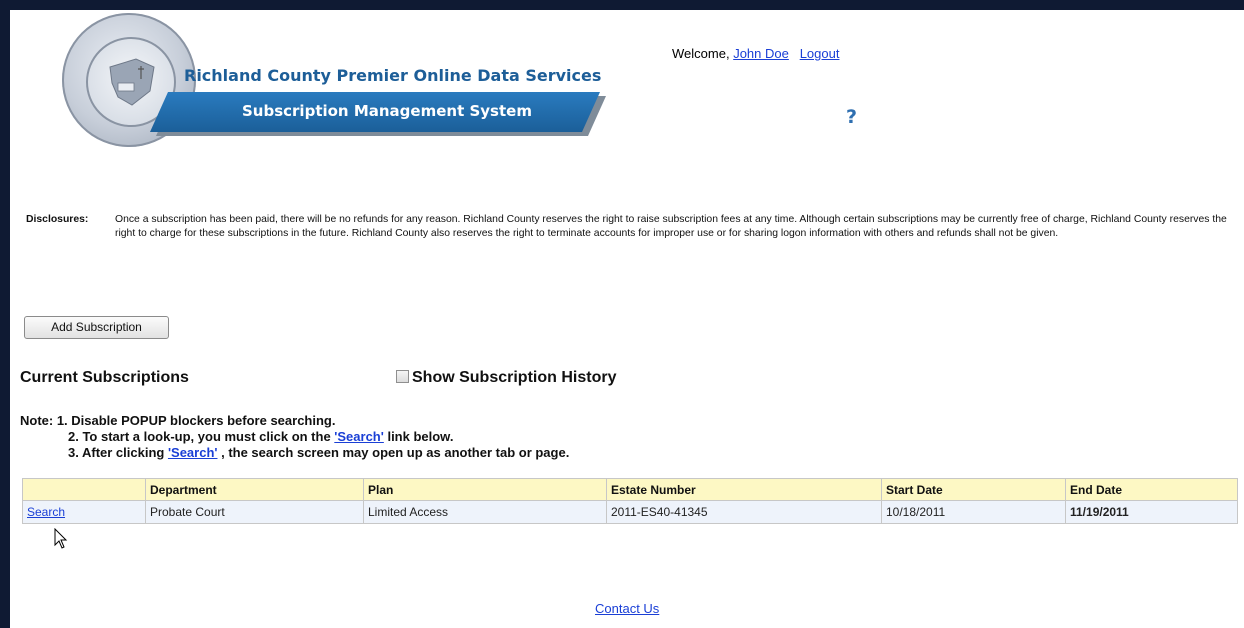 This screenshot has height=628, width=1244. I want to click on show-history-toggle: Show Subscription History, so click(506, 378).